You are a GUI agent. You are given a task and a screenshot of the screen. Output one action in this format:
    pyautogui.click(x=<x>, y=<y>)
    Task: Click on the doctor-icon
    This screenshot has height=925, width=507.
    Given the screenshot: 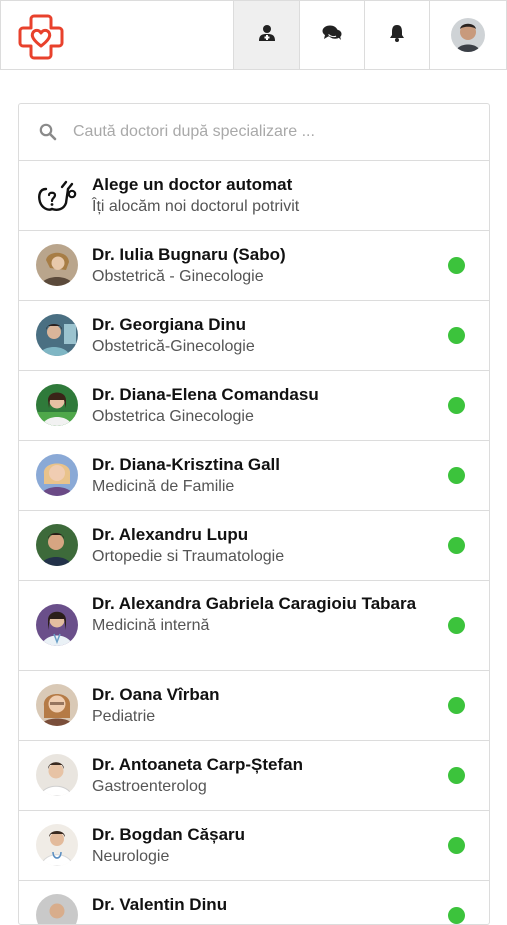 What is the action you would take?
    pyautogui.click(x=267, y=35)
    